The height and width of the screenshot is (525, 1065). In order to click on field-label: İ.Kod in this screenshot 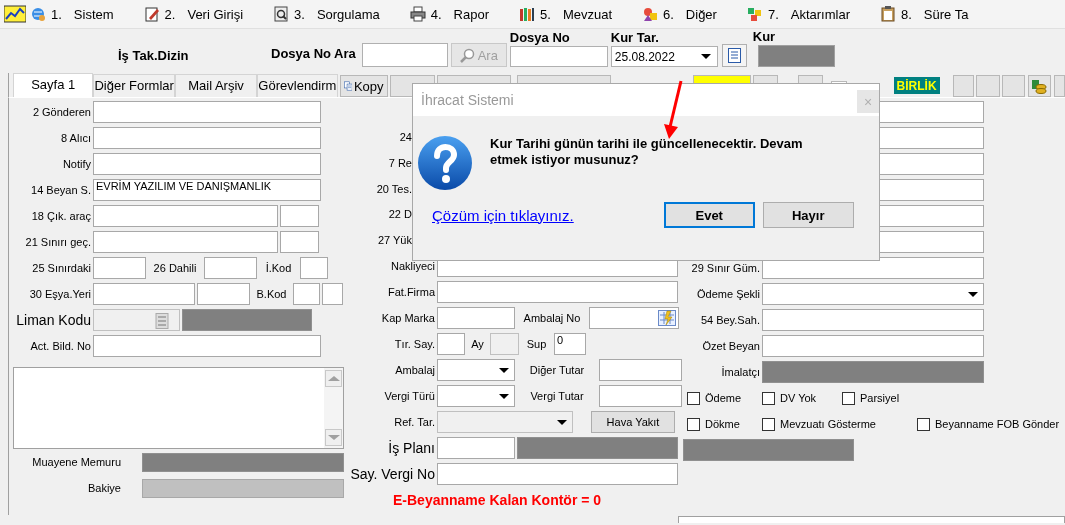, I will do `click(278, 268)`.